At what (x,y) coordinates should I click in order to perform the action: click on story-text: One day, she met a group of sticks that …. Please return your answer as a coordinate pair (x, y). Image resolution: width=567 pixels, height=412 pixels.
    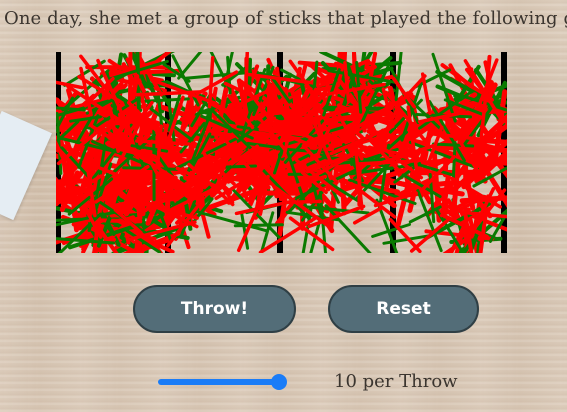
    Looking at the image, I should click on (285, 18).